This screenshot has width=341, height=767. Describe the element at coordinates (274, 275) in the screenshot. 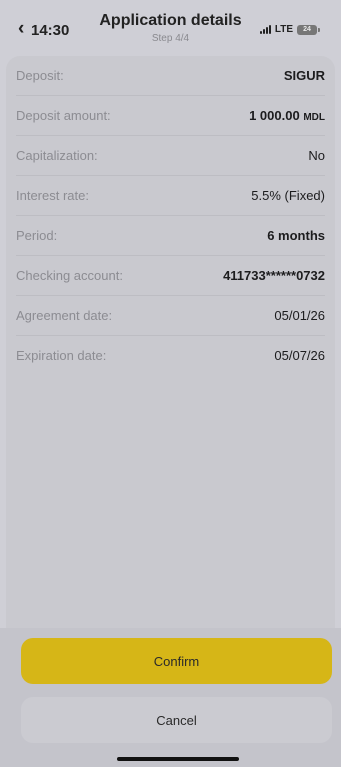

I see `detail-value: 411733******0732` at that location.